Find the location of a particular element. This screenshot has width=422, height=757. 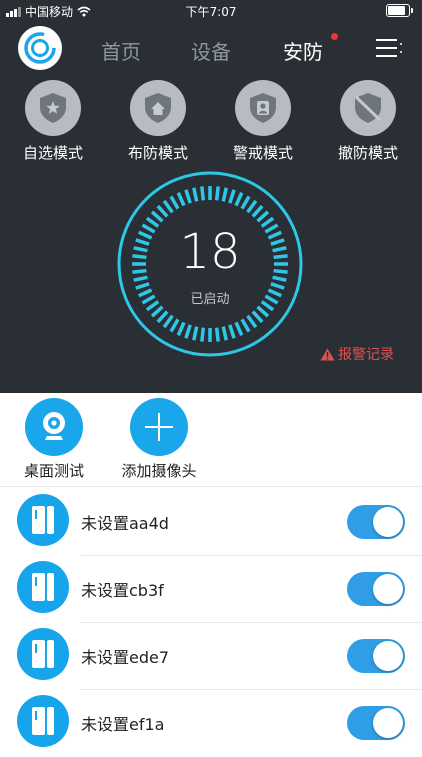

star-shield-icon is located at coordinates (53, 108).